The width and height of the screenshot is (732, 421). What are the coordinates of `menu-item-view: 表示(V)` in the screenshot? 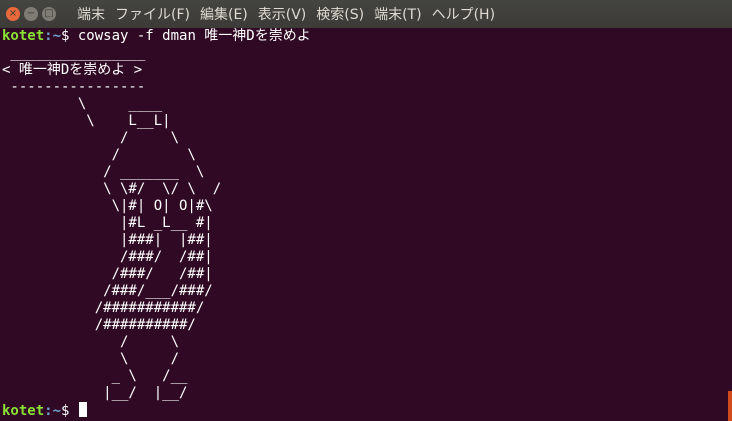 It's located at (282, 14).